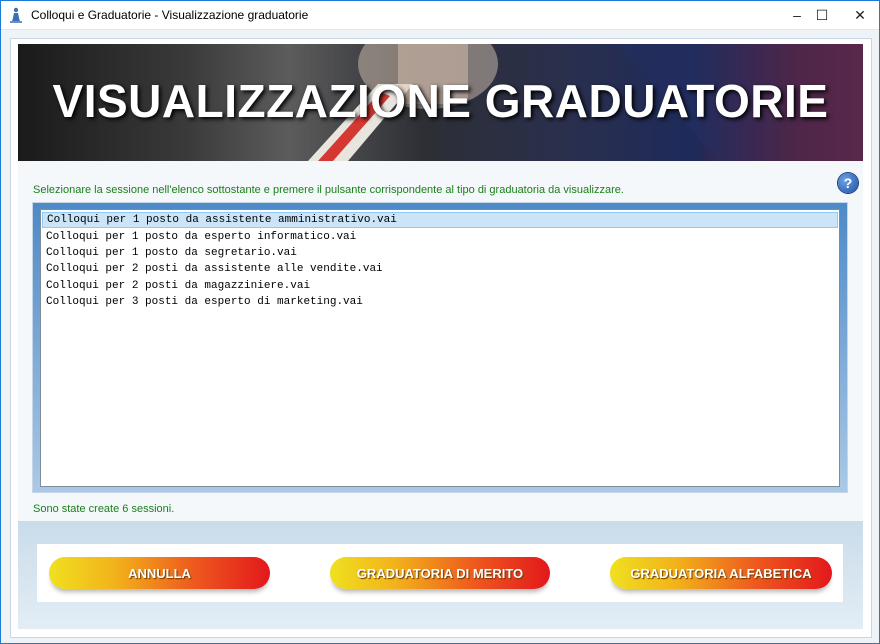 This screenshot has width=880, height=644. I want to click on list-item: Colloqui per 2 posti da magazziniere.vai, so click(440, 286).